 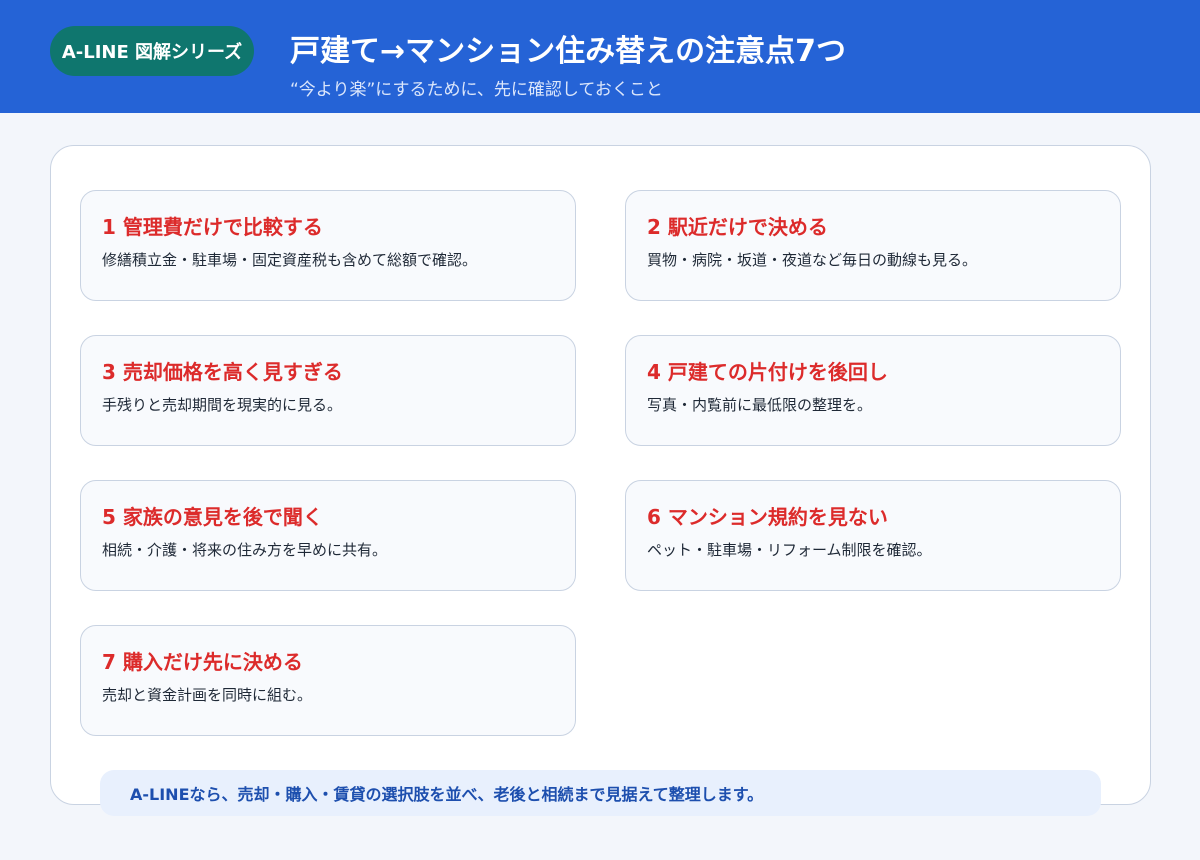 I want to click on point-card-4: 4 戸建ての片付けを後回し 写真・内覧前に最低限の整理を。, so click(x=873, y=390).